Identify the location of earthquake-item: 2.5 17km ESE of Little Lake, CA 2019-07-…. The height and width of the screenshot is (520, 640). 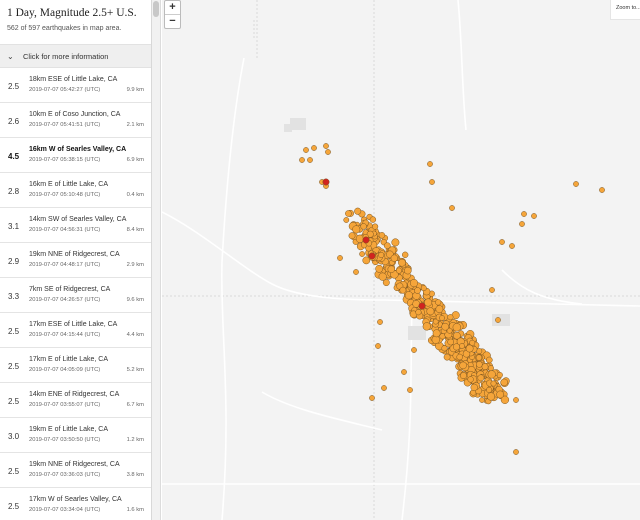
(75, 330).